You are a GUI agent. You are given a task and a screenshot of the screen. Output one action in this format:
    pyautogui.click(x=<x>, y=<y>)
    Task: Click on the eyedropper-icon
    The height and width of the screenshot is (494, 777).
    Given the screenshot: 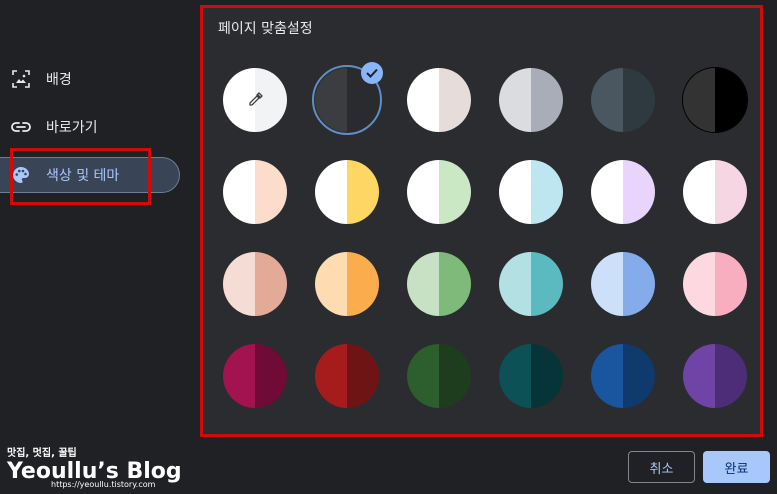 What is the action you would take?
    pyautogui.click(x=255, y=100)
    